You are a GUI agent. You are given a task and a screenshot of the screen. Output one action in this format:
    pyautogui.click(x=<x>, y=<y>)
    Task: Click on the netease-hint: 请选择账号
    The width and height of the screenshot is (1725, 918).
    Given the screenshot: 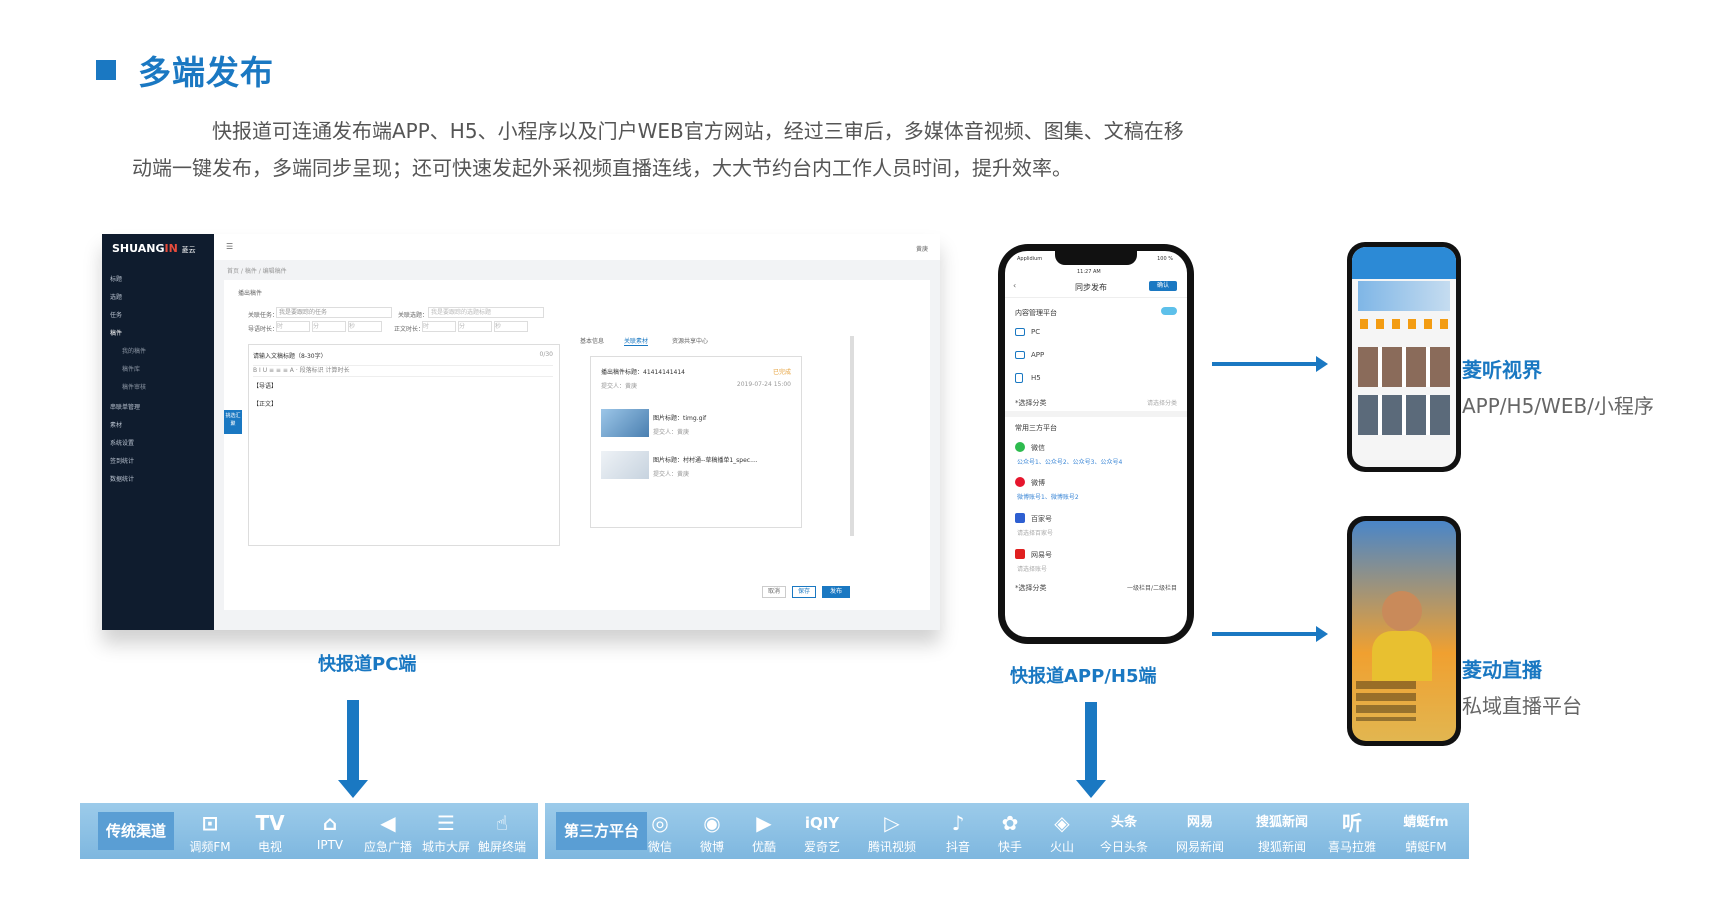 What is the action you would take?
    pyautogui.click(x=1032, y=568)
    